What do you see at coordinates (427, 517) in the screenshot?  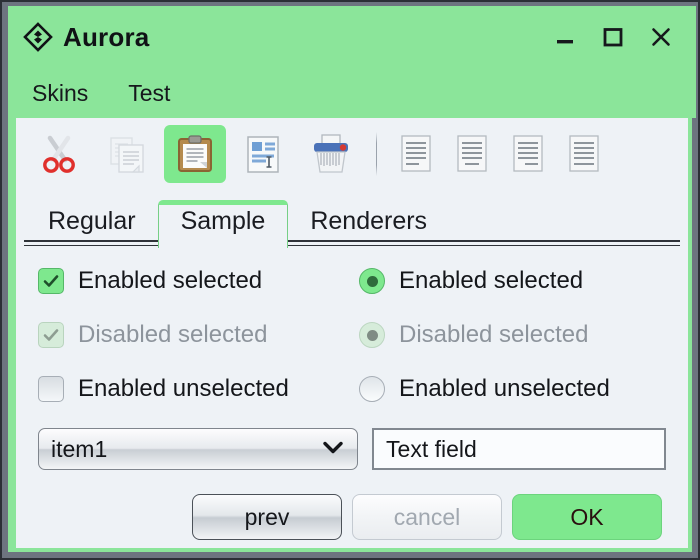 I see `cancel-button: cancel` at bounding box center [427, 517].